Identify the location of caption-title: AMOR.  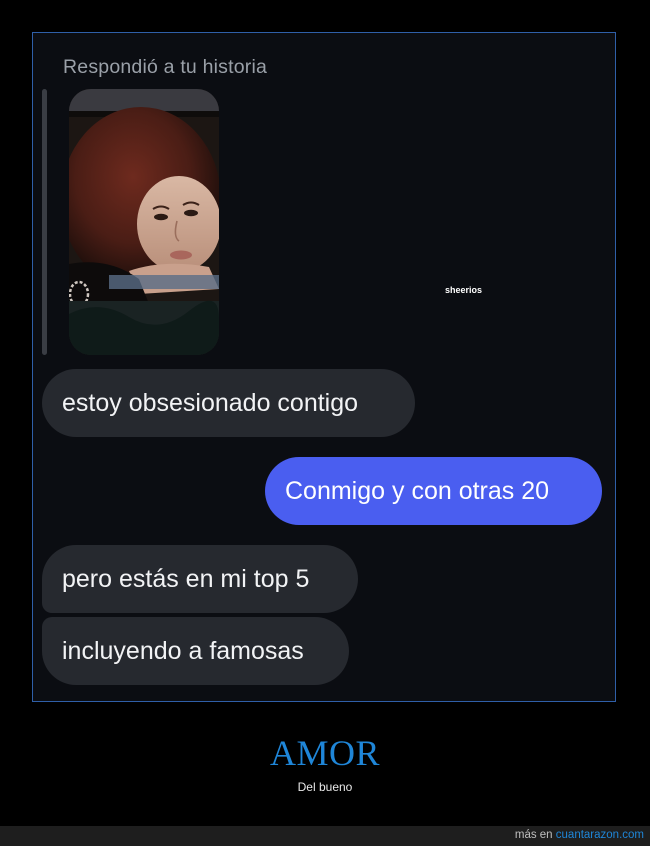
(325, 753).